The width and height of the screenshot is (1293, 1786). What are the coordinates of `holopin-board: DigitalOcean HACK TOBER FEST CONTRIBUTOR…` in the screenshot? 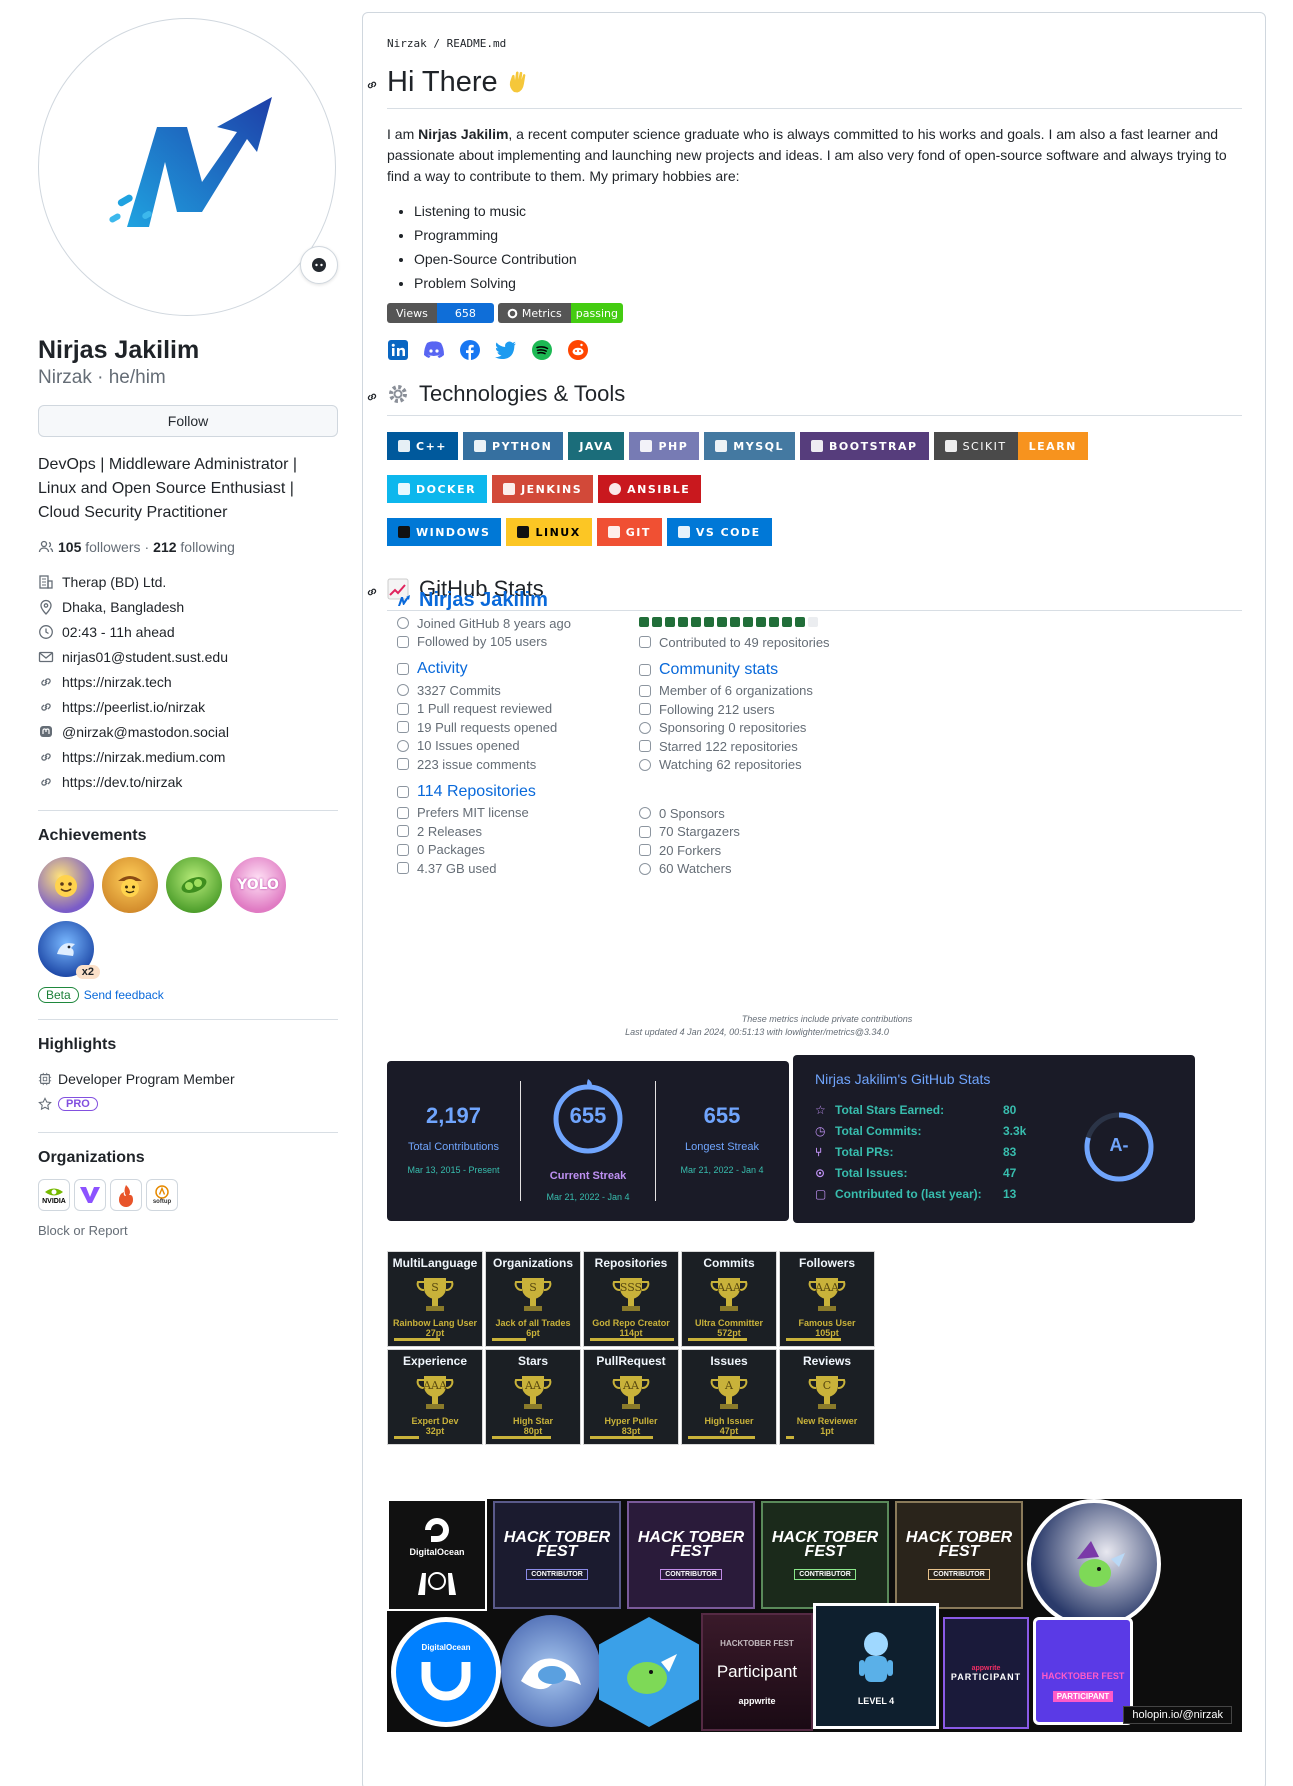 It's located at (814, 1615).